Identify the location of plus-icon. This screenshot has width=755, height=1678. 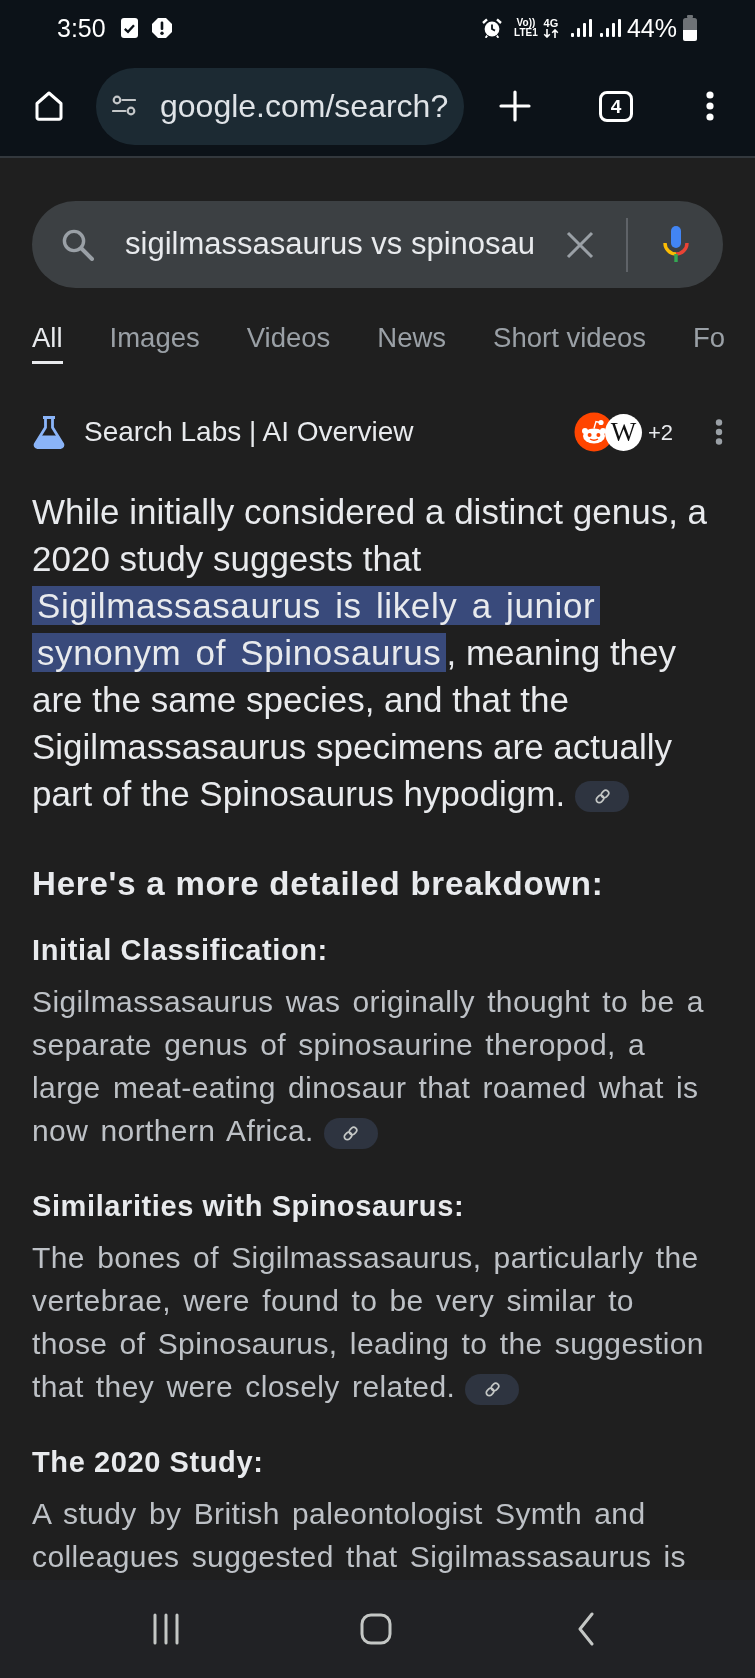
(515, 106).